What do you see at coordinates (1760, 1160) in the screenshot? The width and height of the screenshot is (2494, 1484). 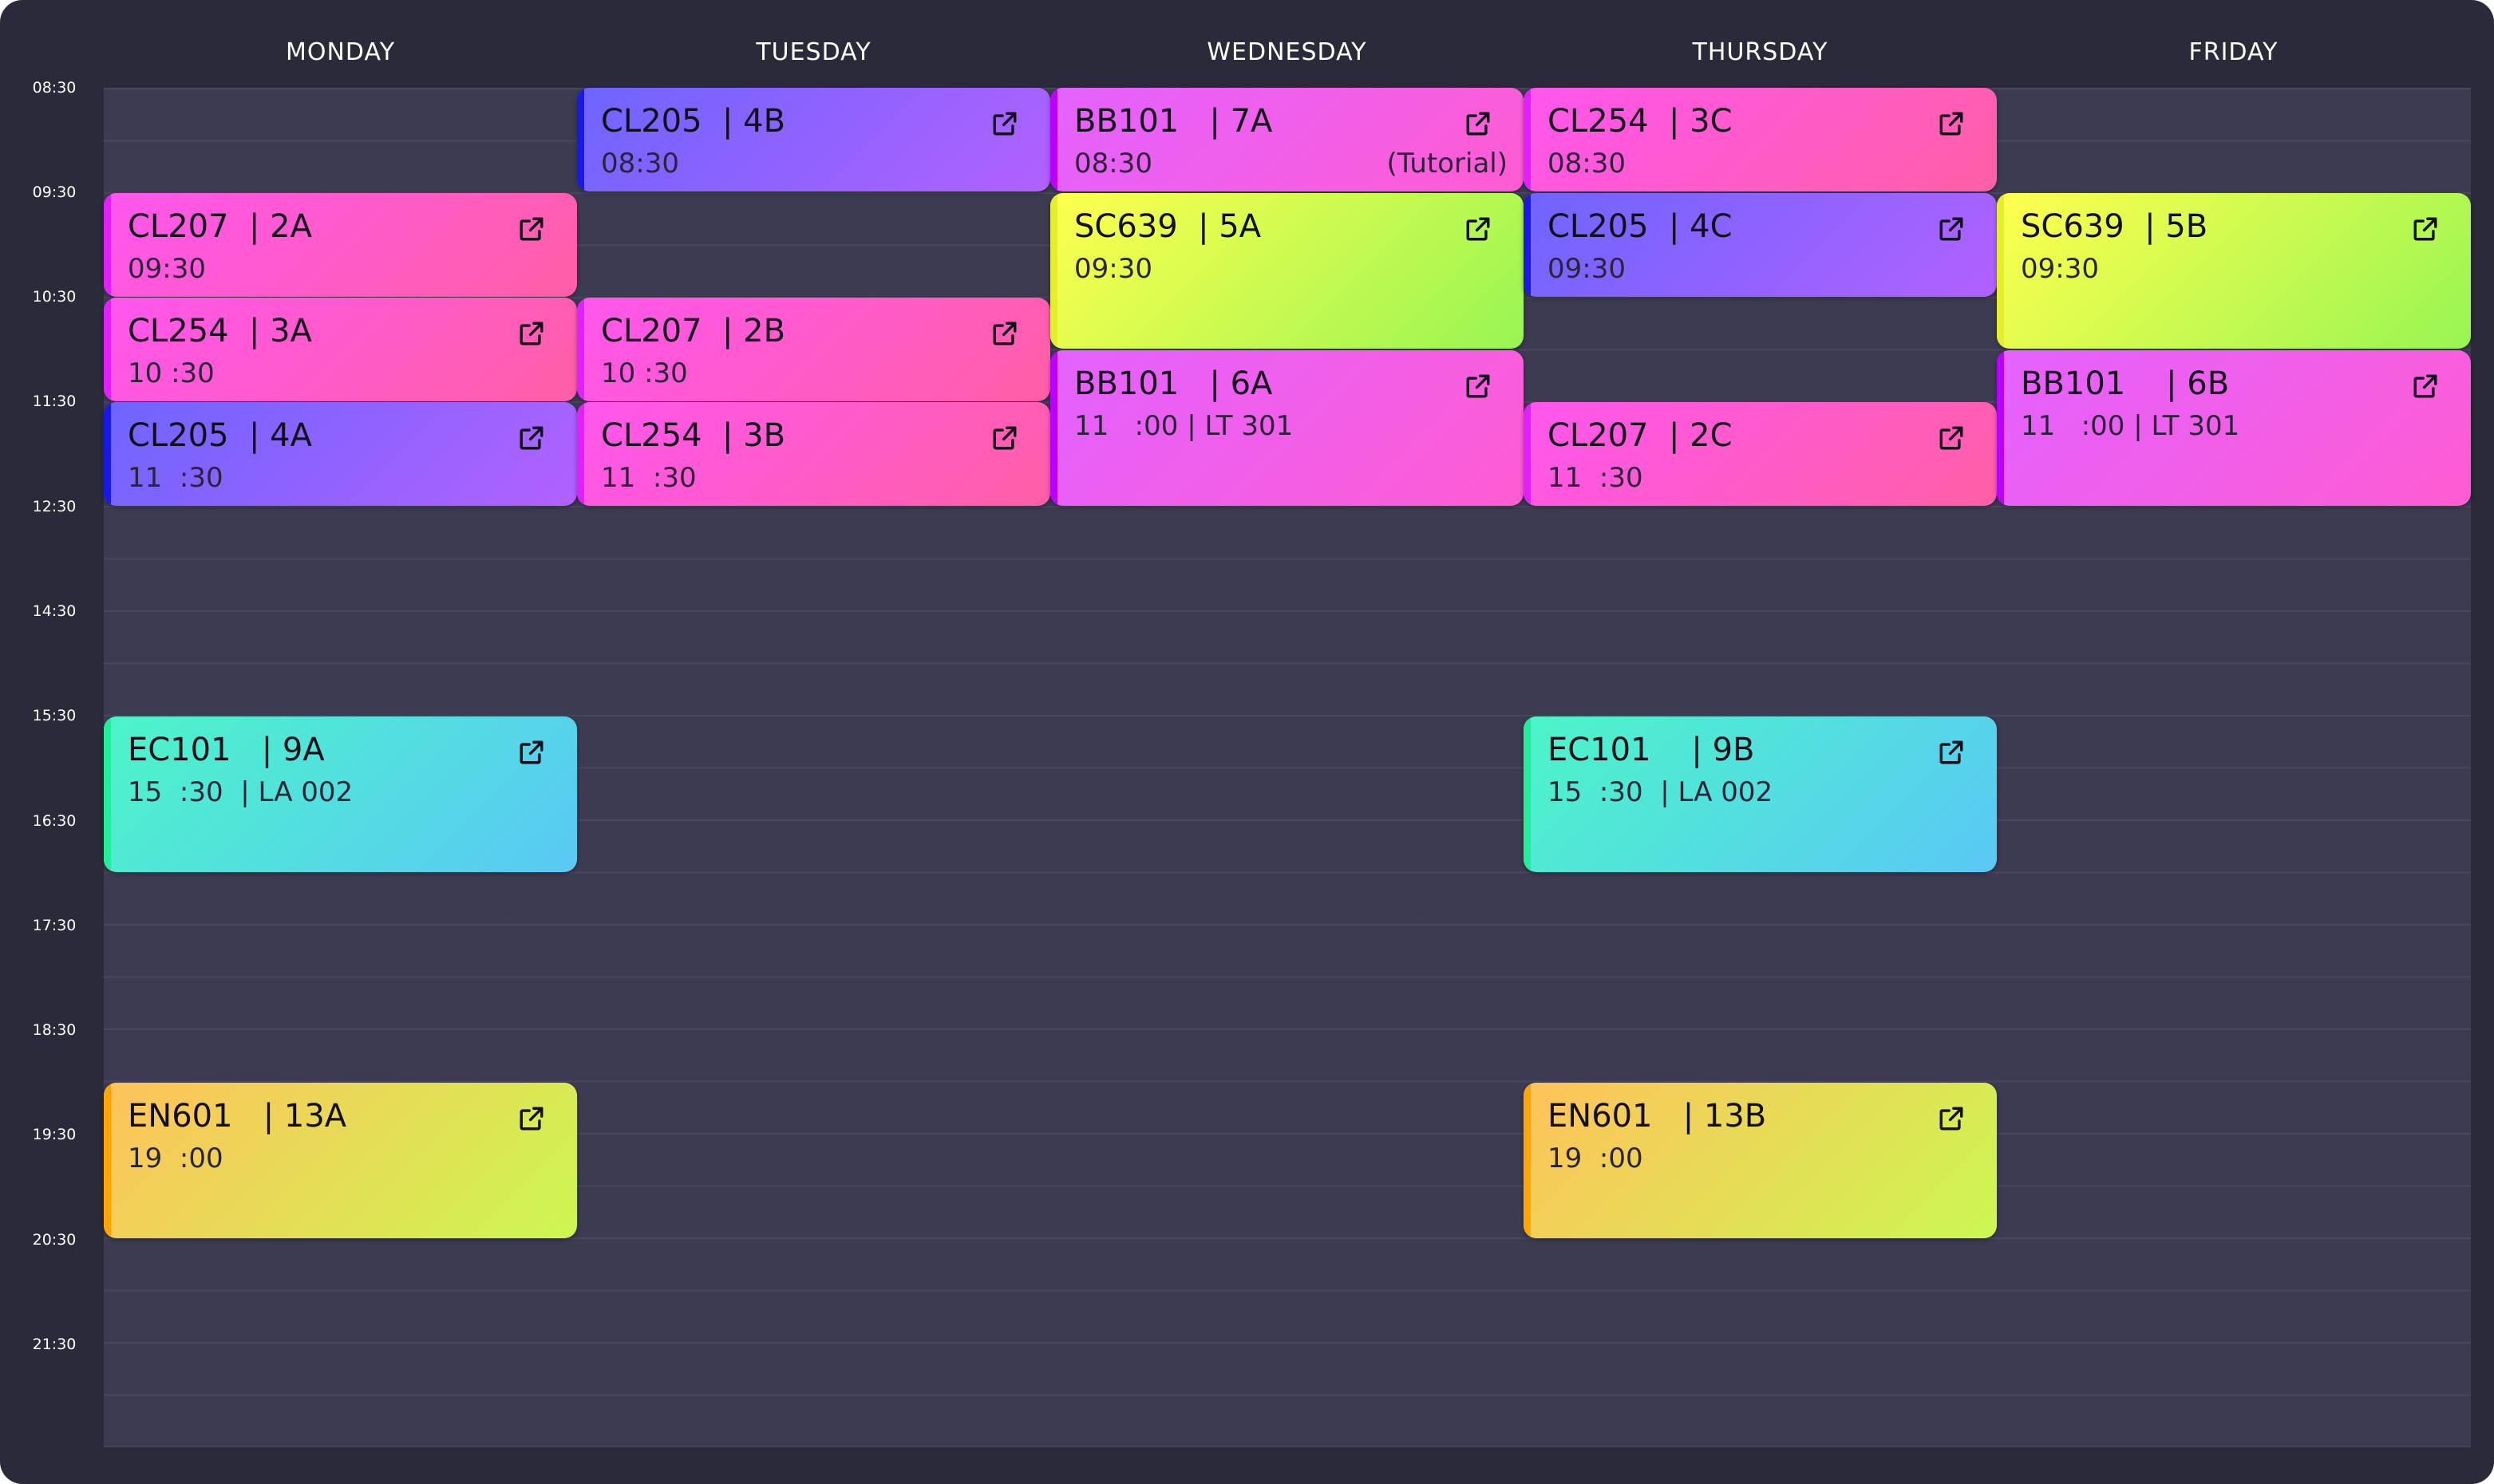 I see `class-card: EN601 | 13B 19 :00` at bounding box center [1760, 1160].